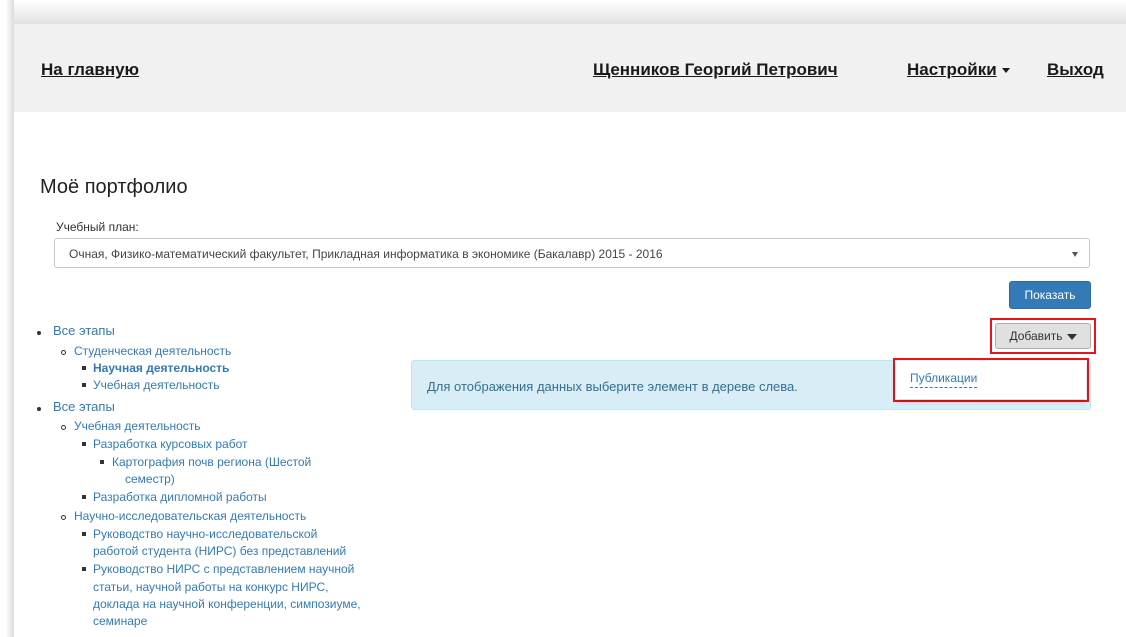 The width and height of the screenshot is (1126, 637). What do you see at coordinates (90, 70) in the screenshot?
I see `home-link: На главную` at bounding box center [90, 70].